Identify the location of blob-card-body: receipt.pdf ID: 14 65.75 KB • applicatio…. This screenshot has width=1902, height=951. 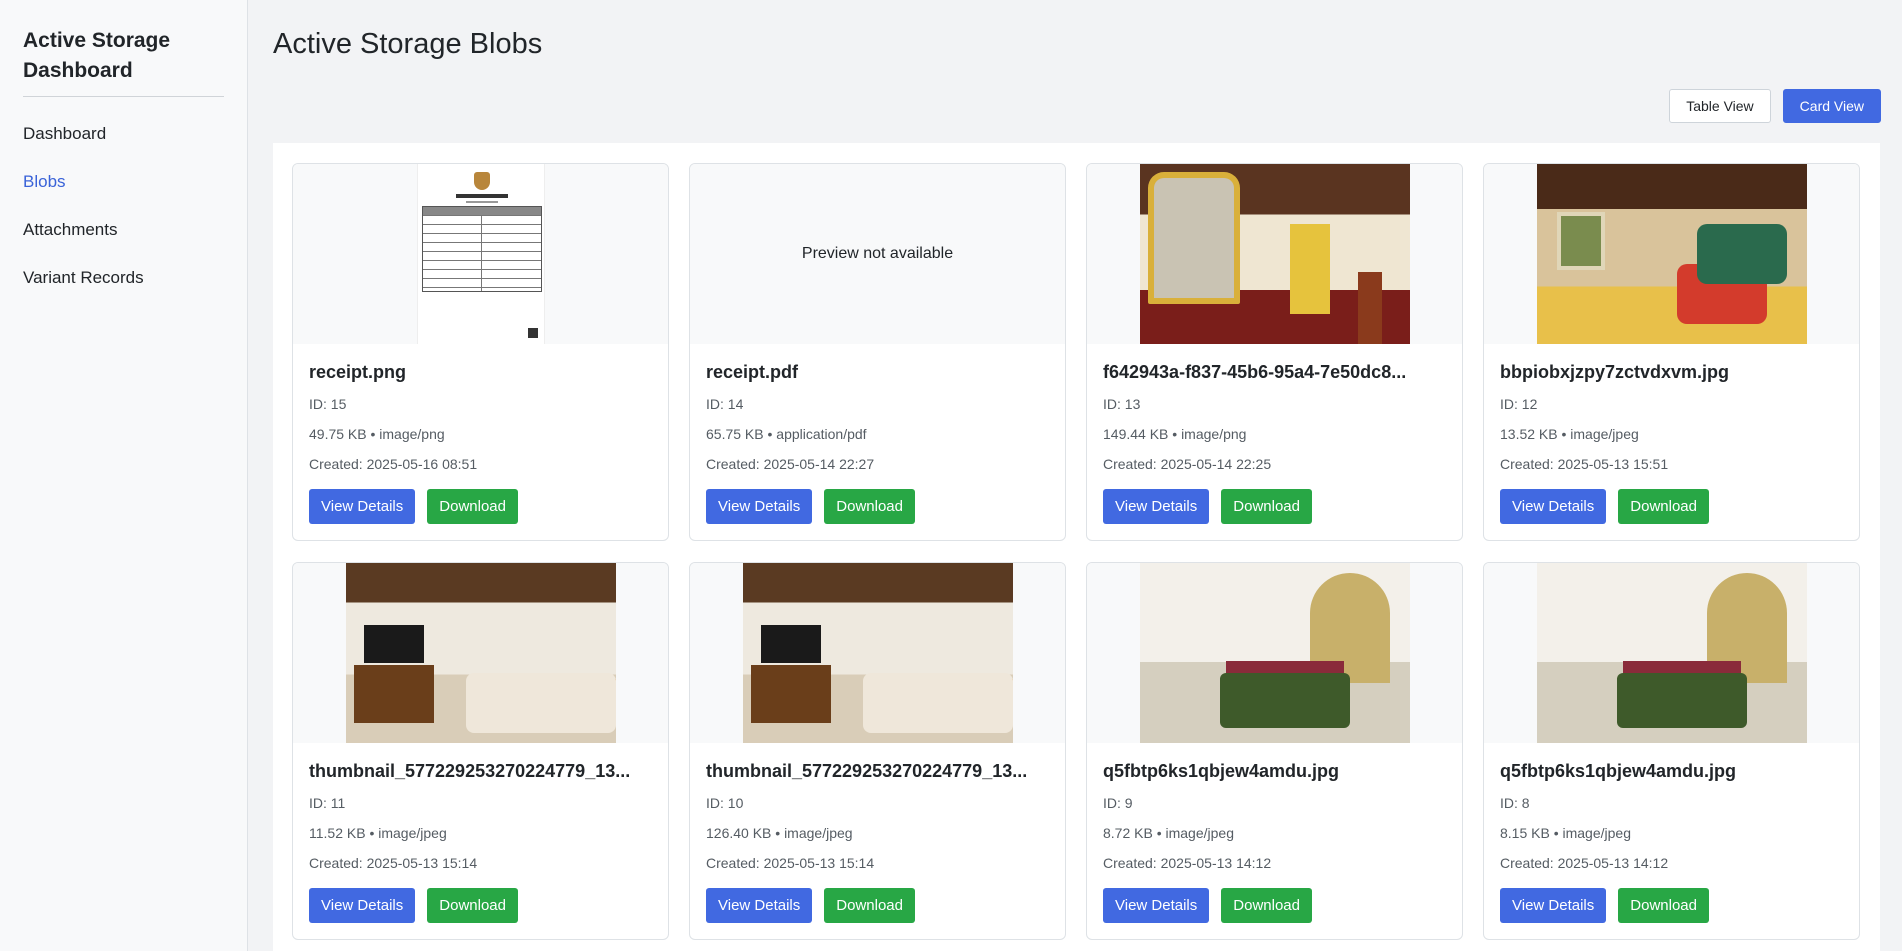
(877, 434).